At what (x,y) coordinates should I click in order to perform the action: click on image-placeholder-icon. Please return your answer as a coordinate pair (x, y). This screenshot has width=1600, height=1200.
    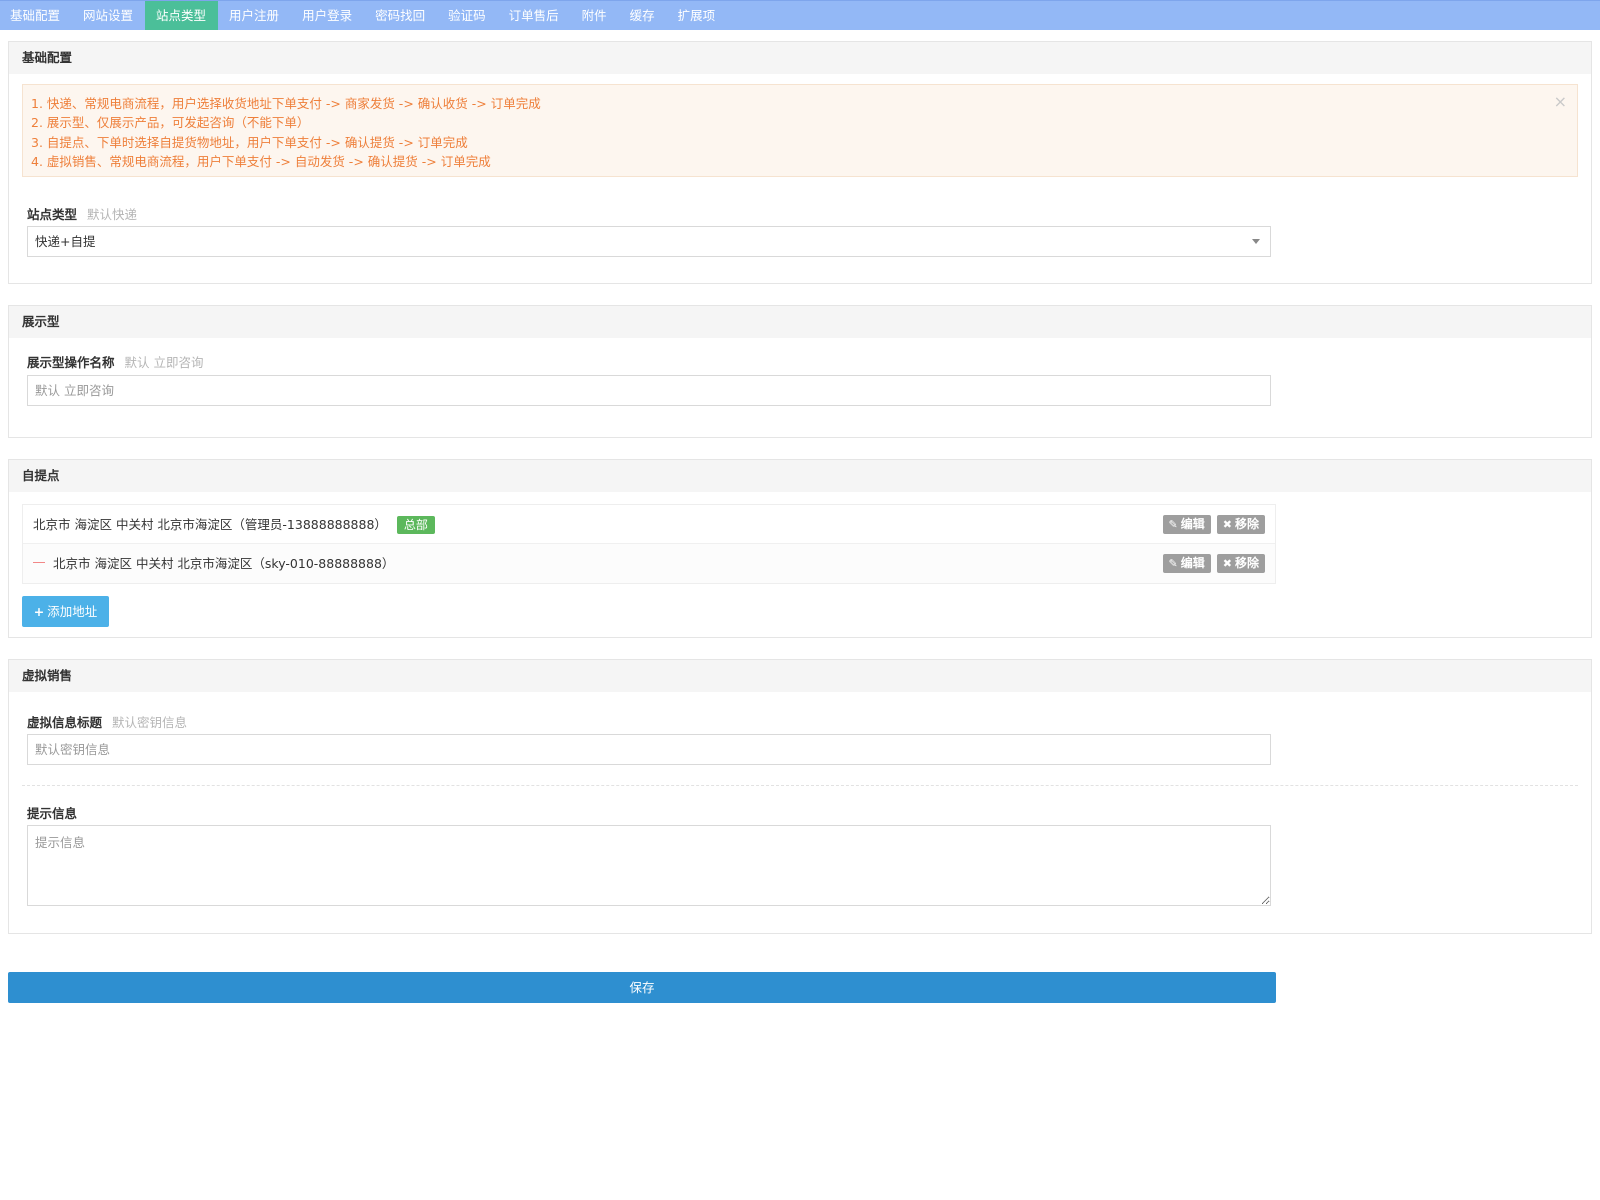
    Looking at the image, I should click on (39, 565).